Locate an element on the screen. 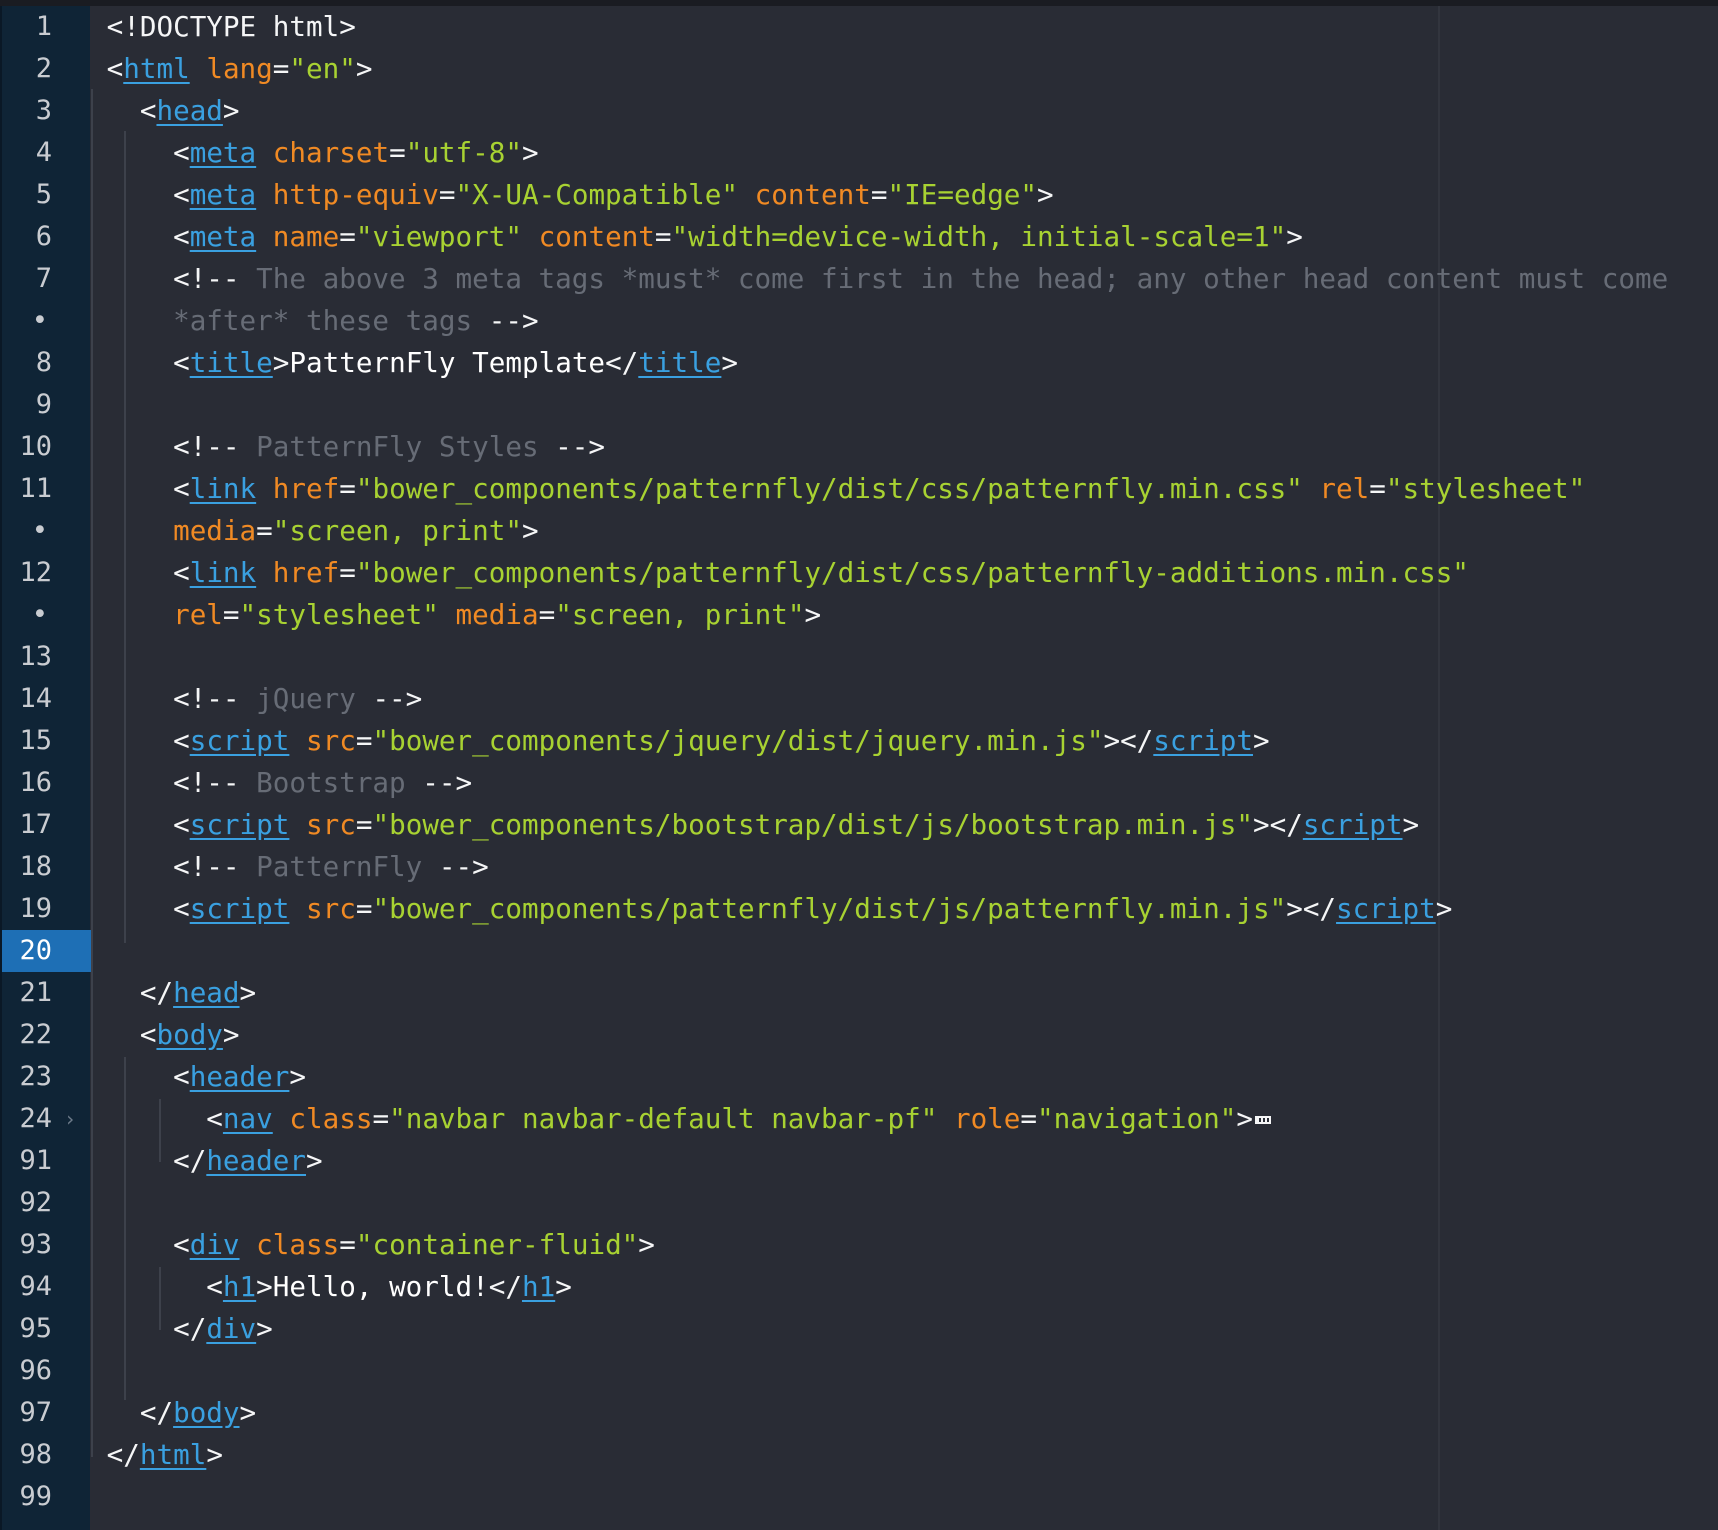 Image resolution: width=1718 pixels, height=1530 pixels. attribute-name: href is located at coordinates (306, 572).